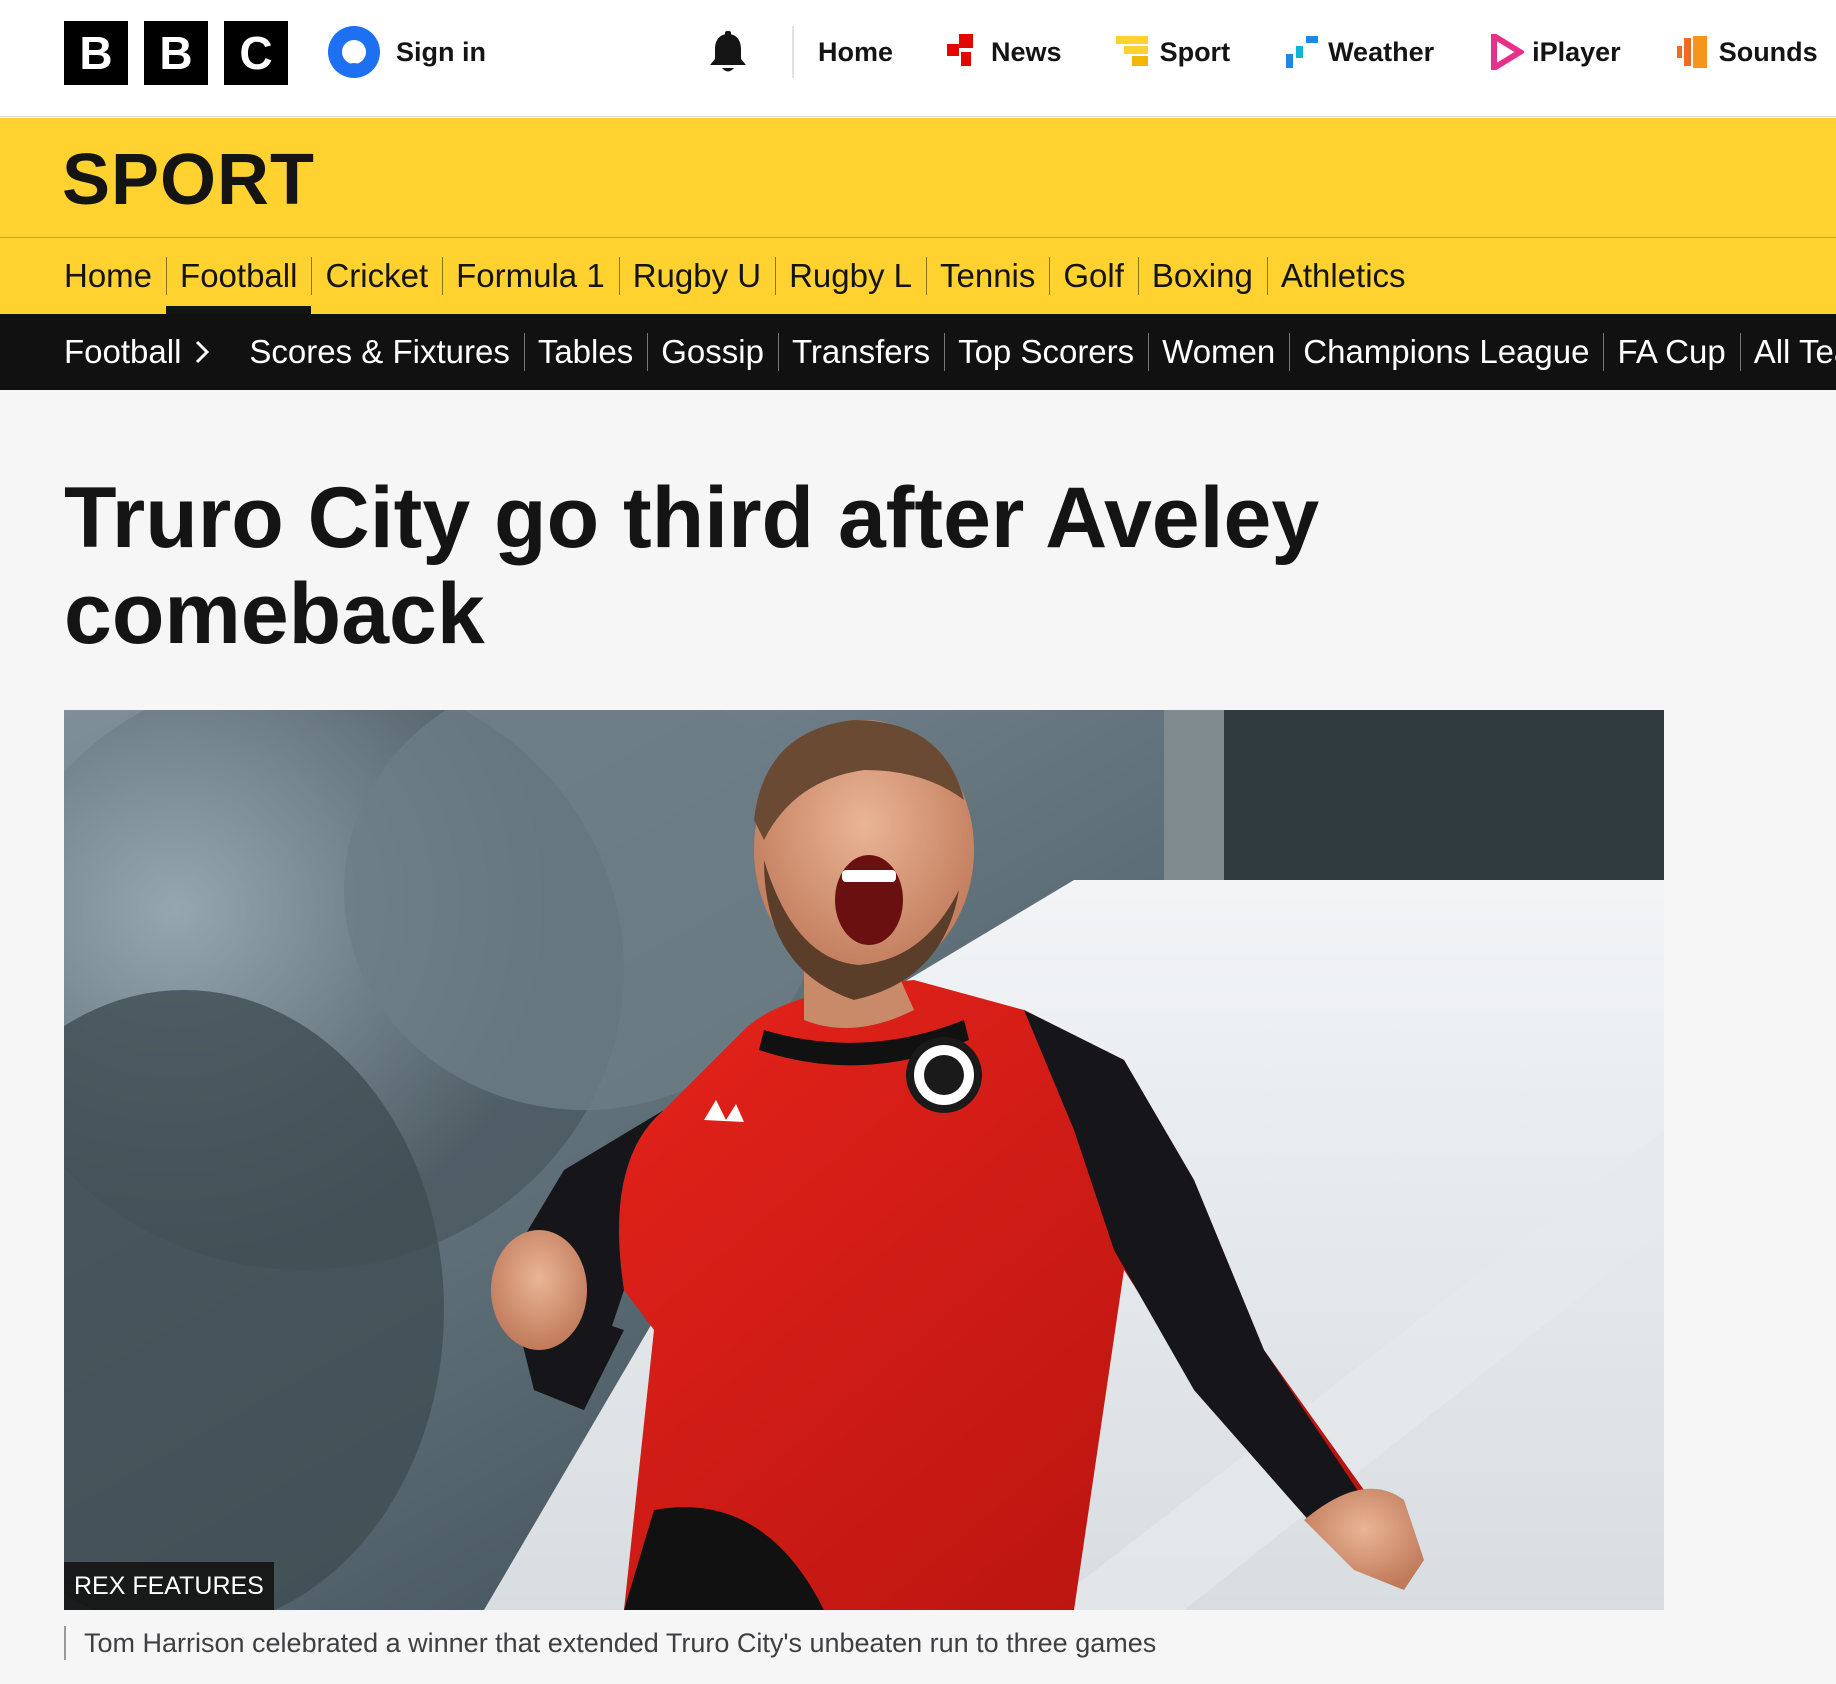 The image size is (1836, 1684). Describe the element at coordinates (1508, 52) in the screenshot. I see `iplayer-icon` at that location.